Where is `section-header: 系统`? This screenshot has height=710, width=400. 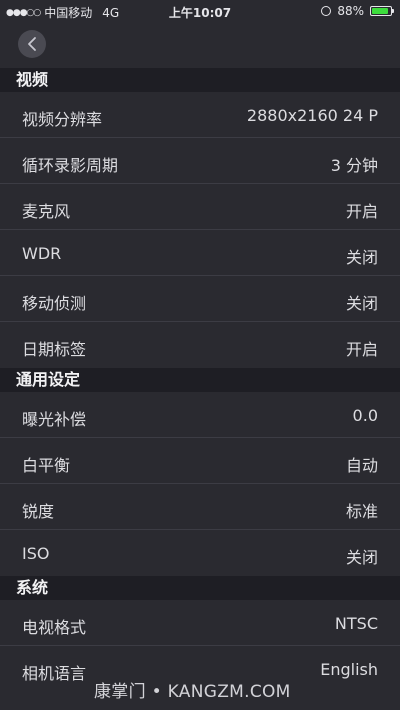 section-header: 系统 is located at coordinates (200, 588).